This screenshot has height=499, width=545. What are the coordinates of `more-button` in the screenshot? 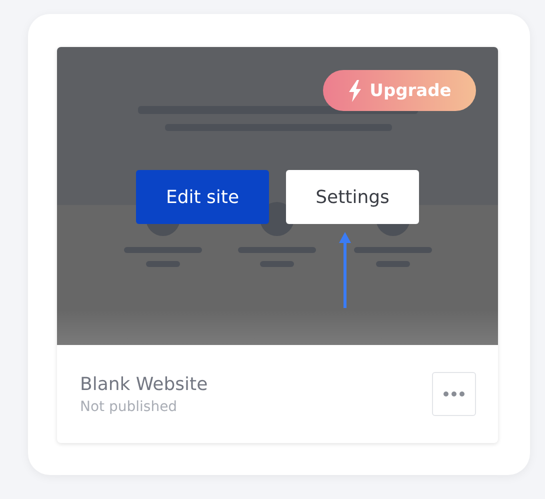 It's located at (454, 394).